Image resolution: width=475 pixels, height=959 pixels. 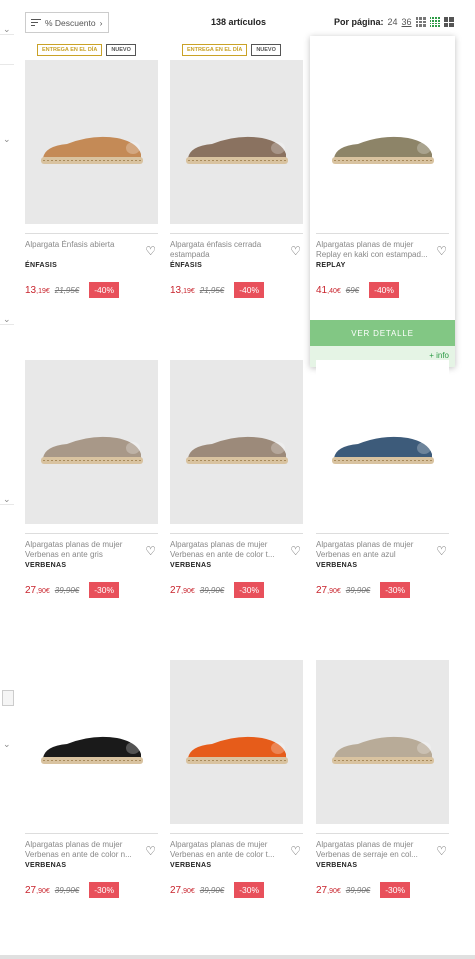 What do you see at coordinates (407, 22) in the screenshot?
I see `per-page-36: 36` at bounding box center [407, 22].